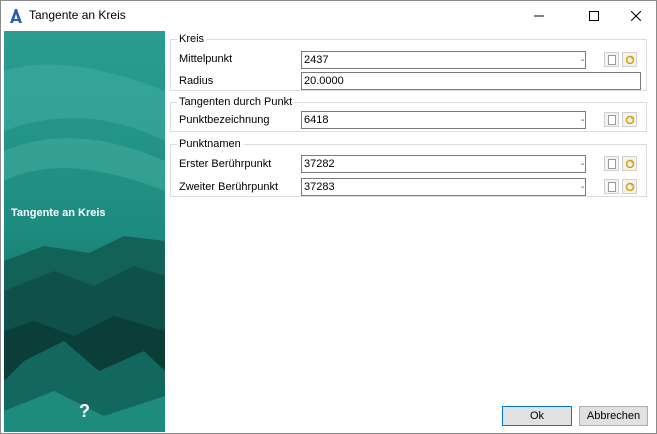 This screenshot has height=434, width=657. I want to click on close-button, so click(635, 16).